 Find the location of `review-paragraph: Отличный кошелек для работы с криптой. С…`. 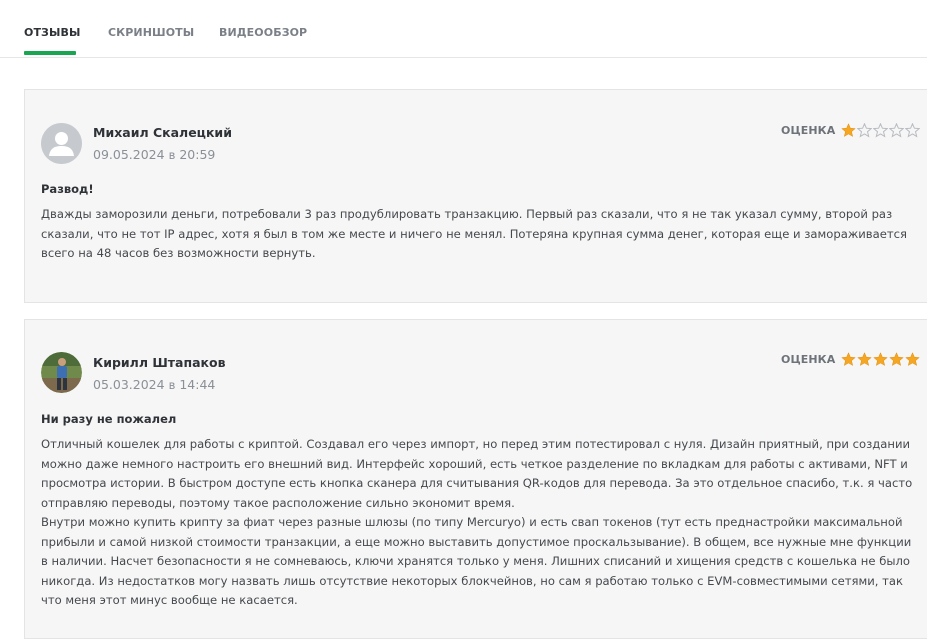

review-paragraph: Отличный кошелек для работы с криптой. С… is located at coordinates (477, 473).